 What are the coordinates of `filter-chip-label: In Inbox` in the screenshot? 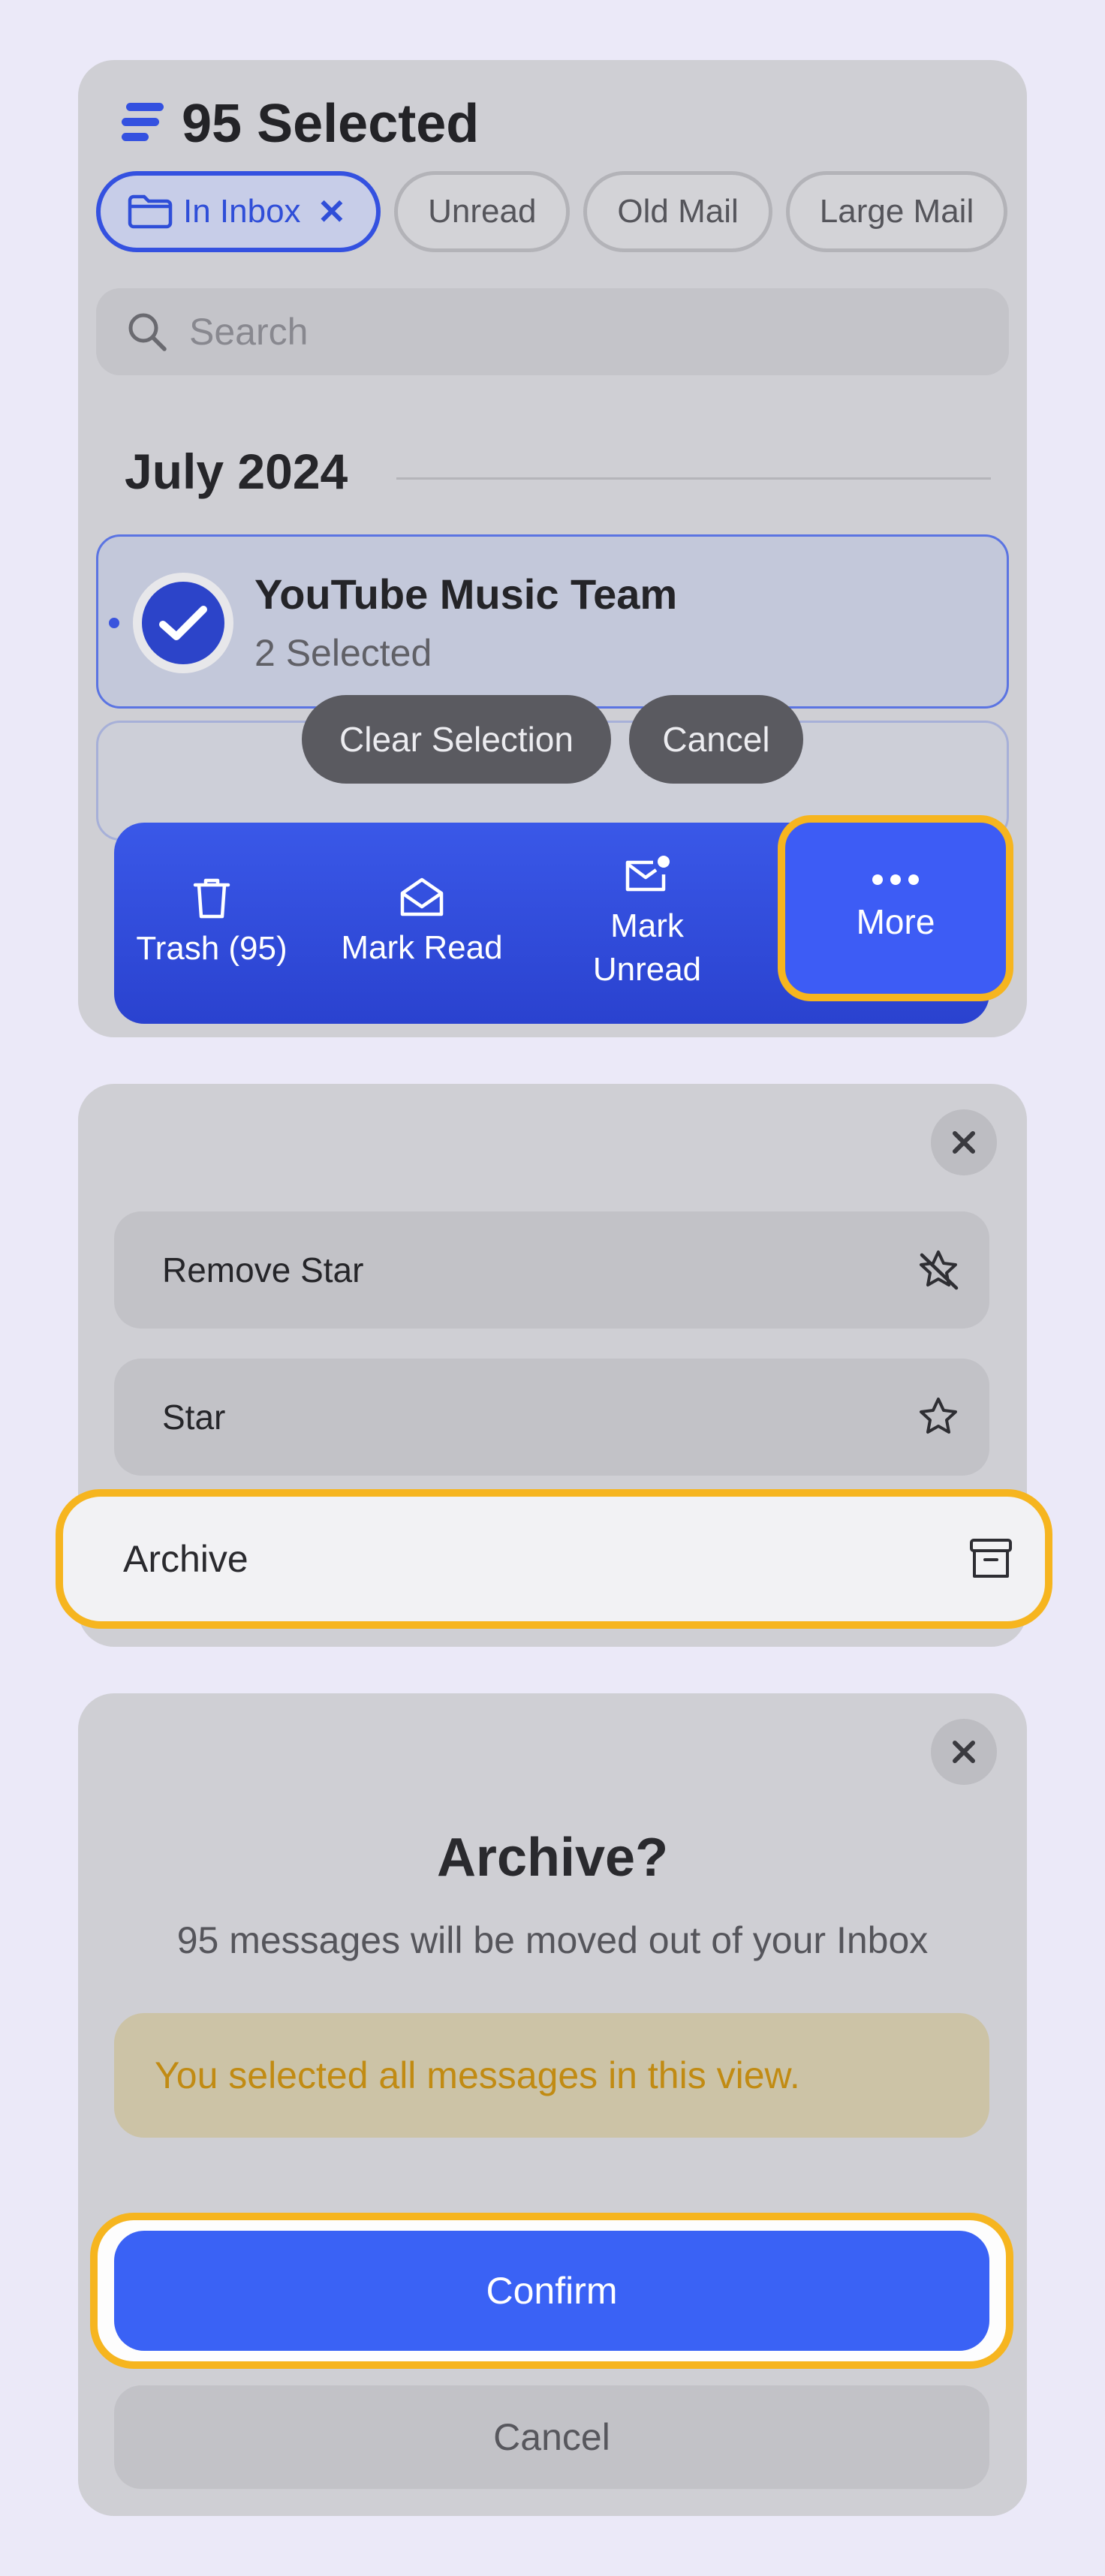 It's located at (242, 212).